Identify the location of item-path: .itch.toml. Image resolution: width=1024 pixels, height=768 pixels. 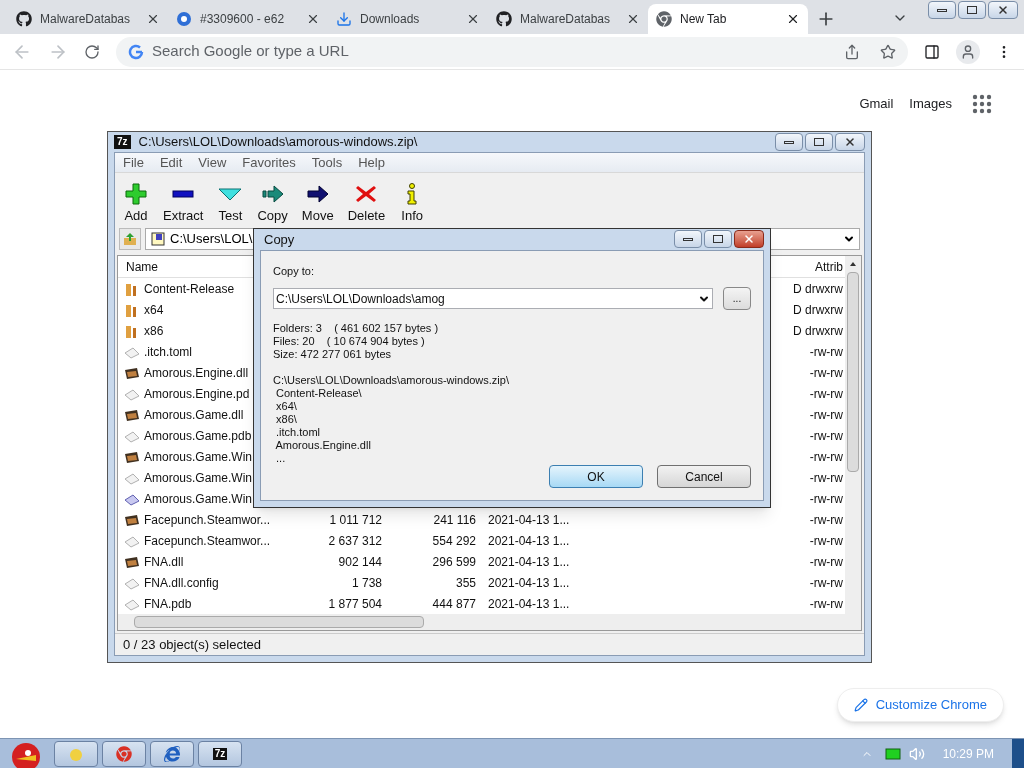
(298, 432).